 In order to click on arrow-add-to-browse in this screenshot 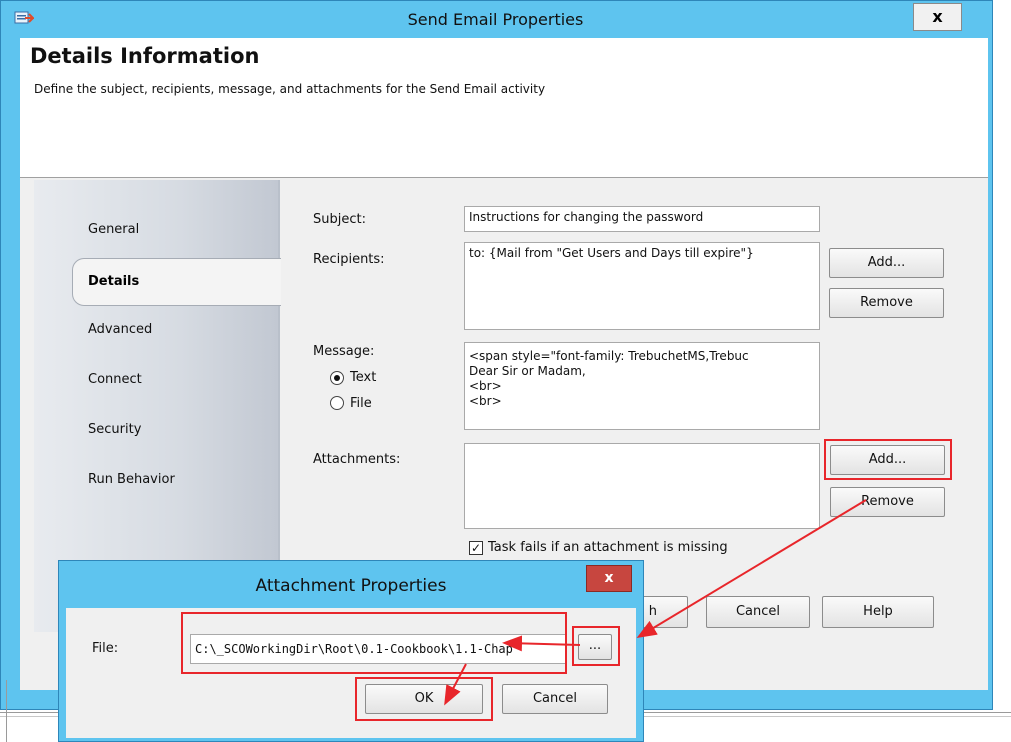, I will do `click(751, 569)`.